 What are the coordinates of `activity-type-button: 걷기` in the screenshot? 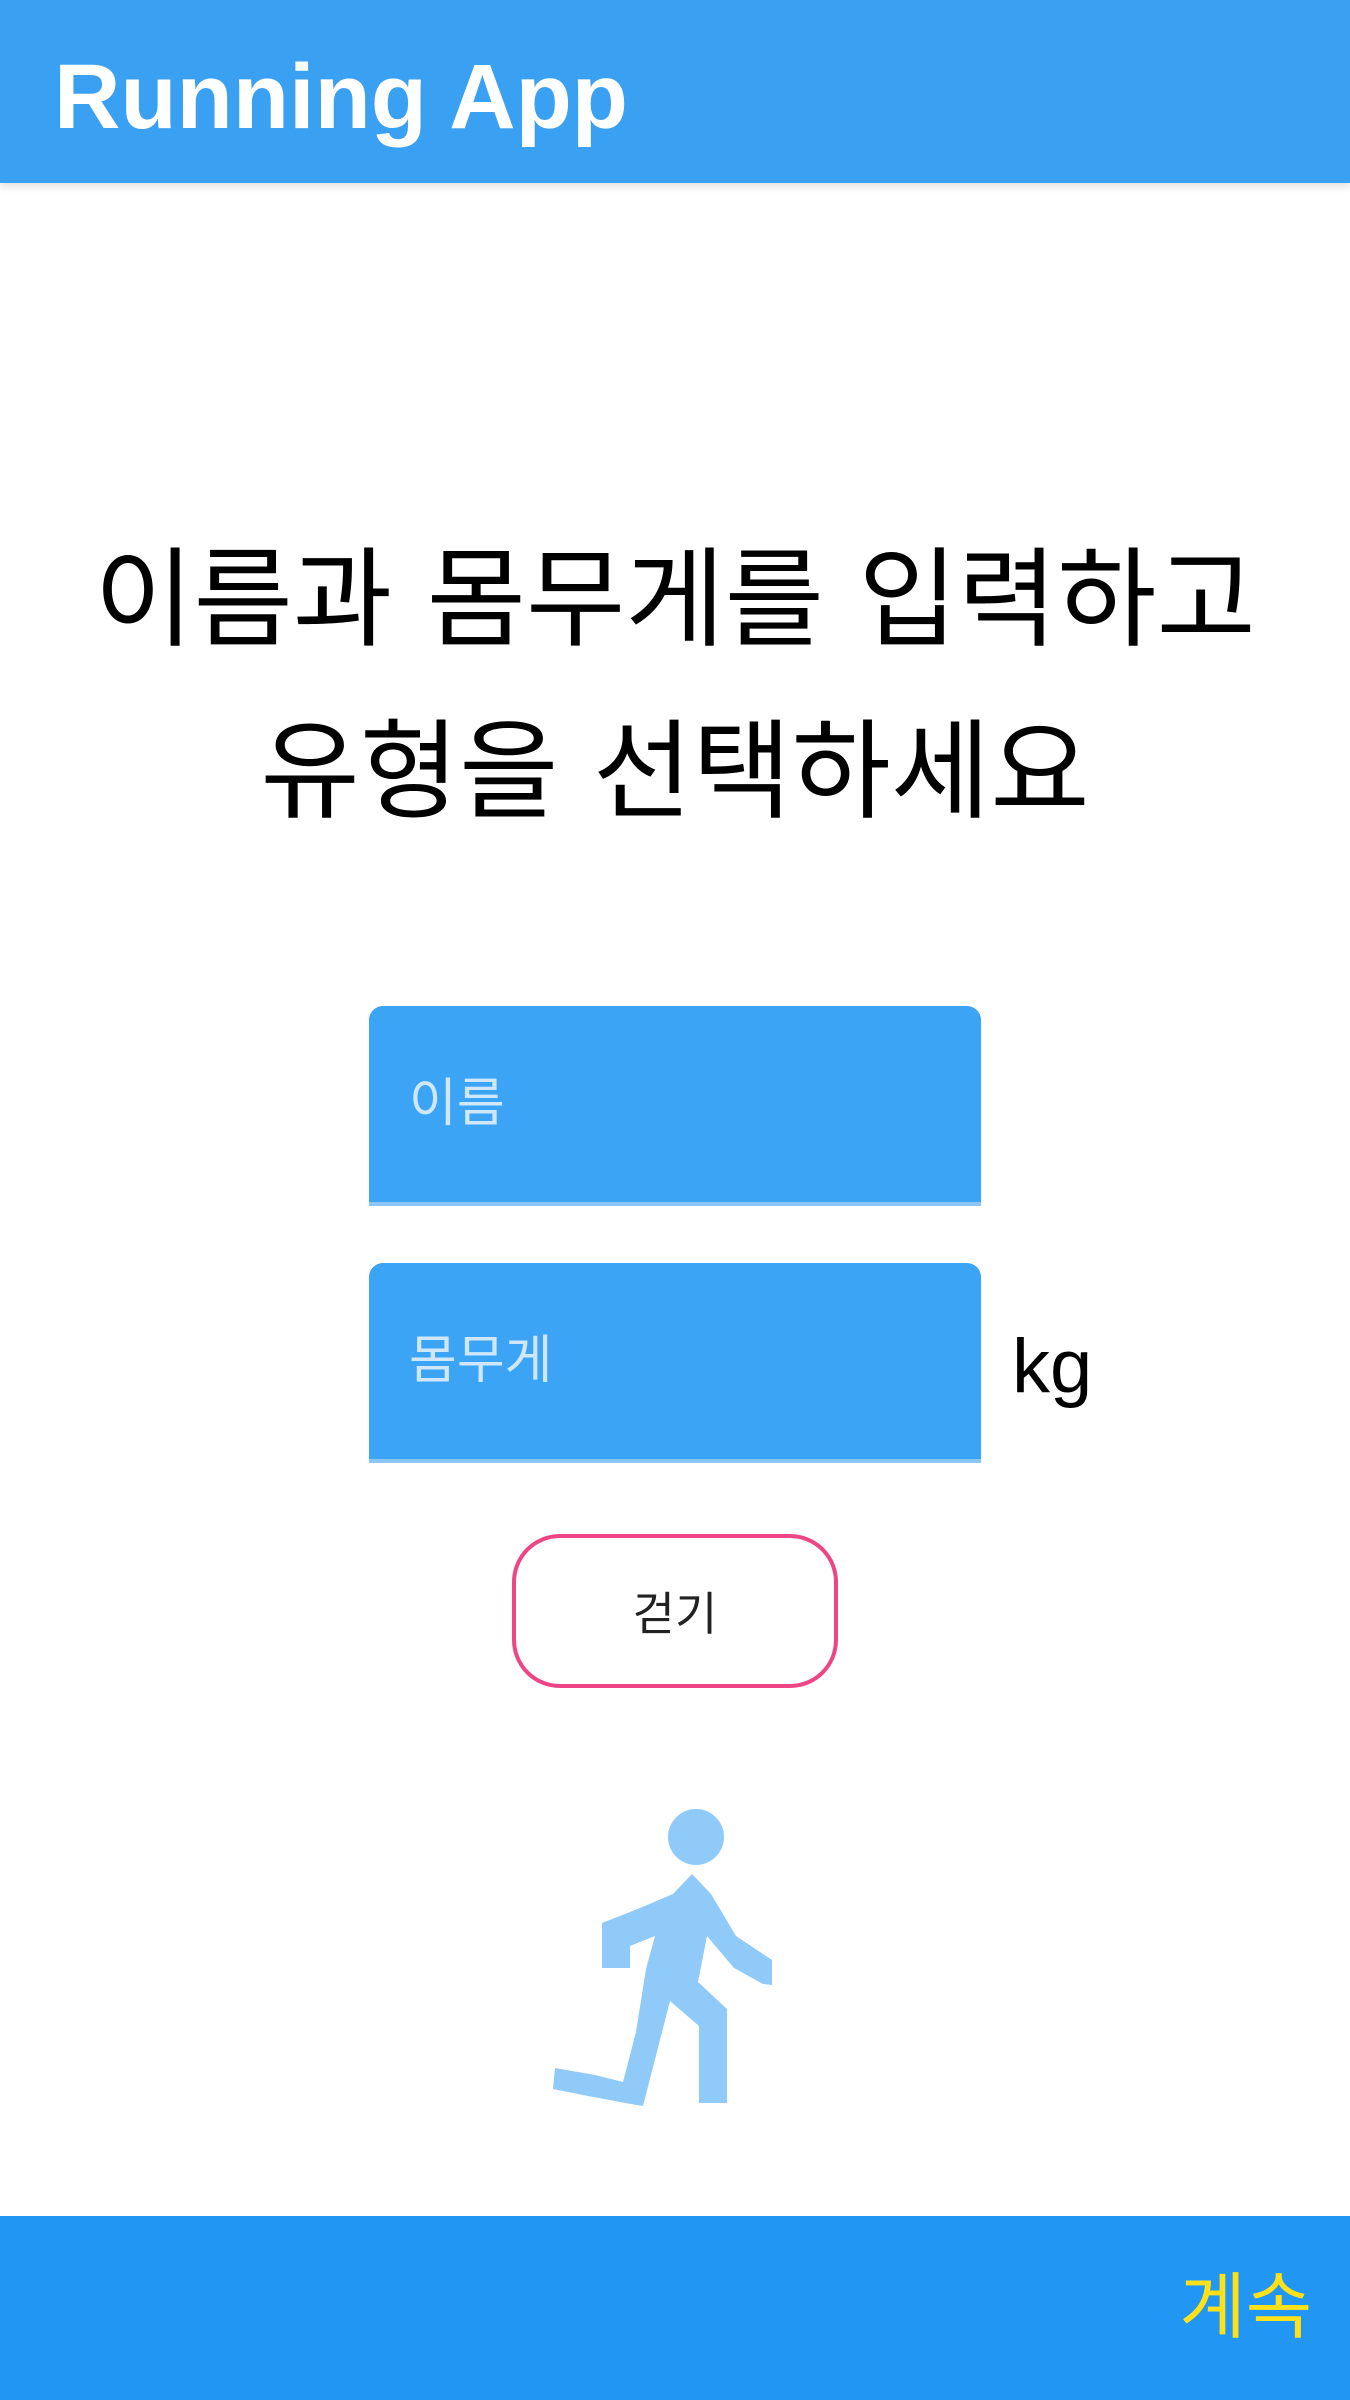 It's located at (675, 1611).